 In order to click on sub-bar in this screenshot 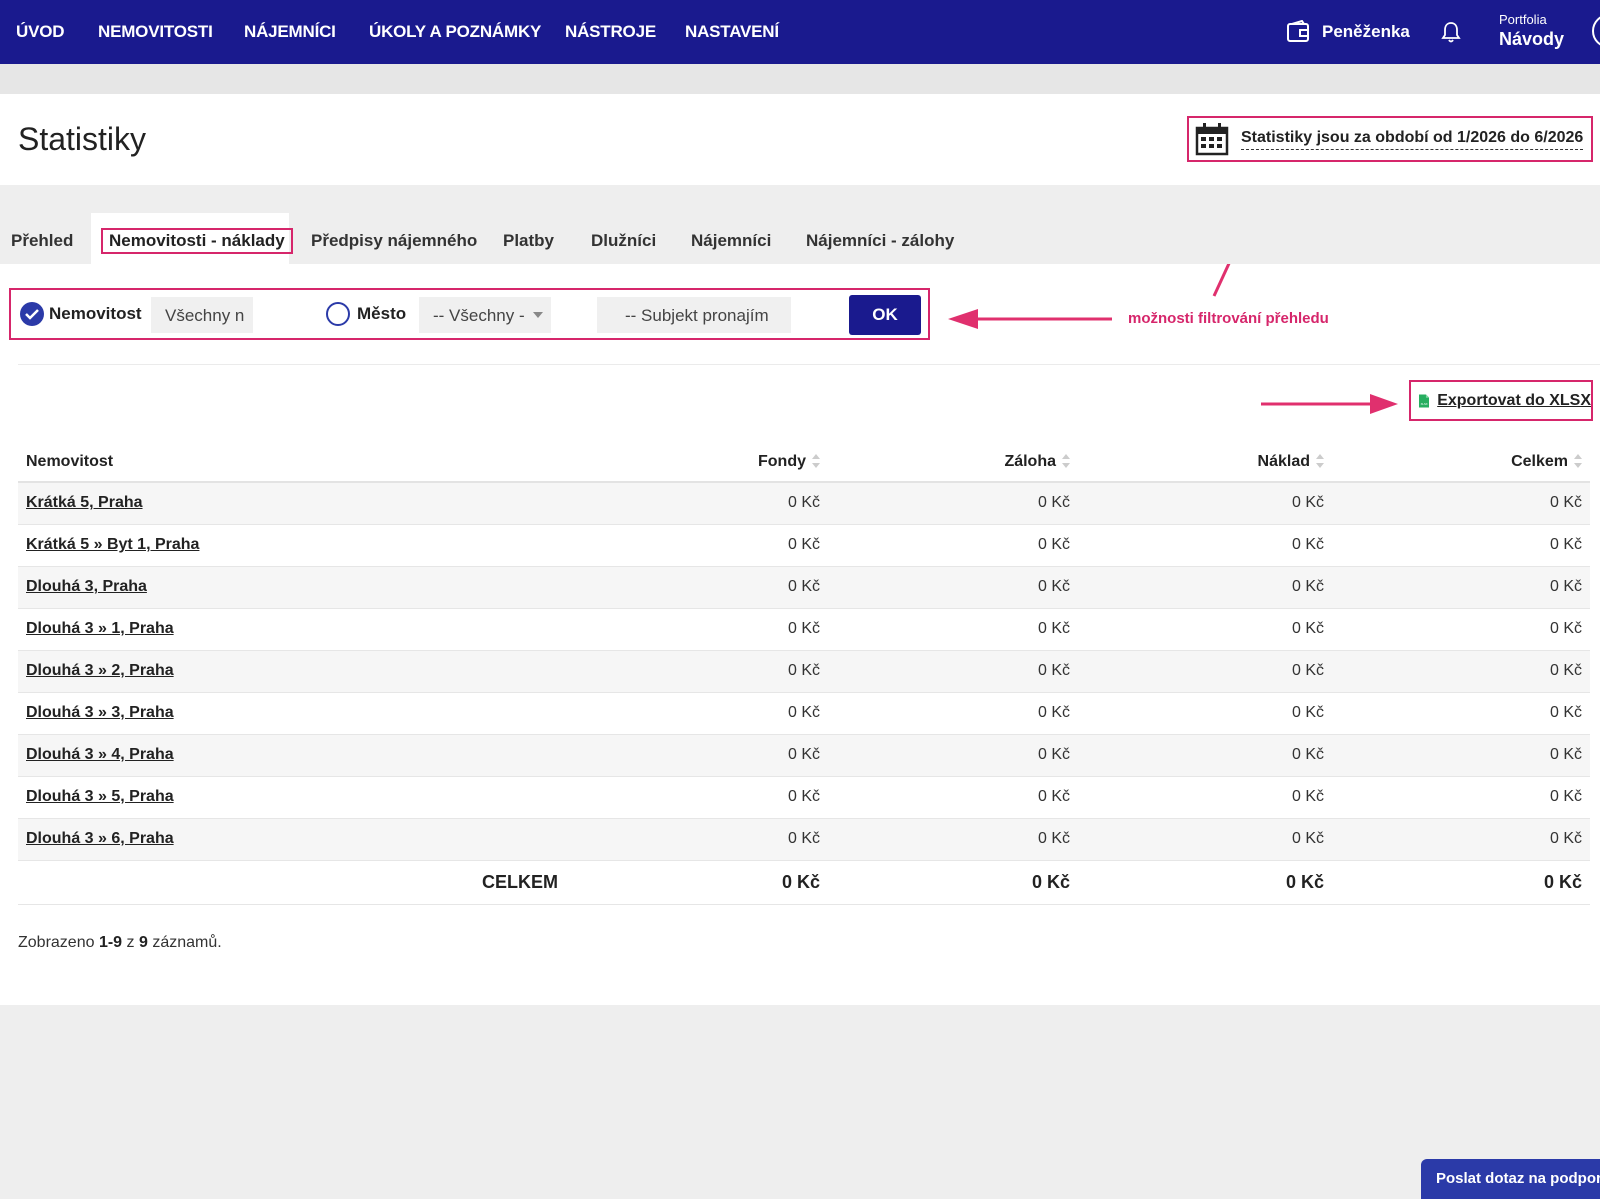, I will do `click(800, 79)`.